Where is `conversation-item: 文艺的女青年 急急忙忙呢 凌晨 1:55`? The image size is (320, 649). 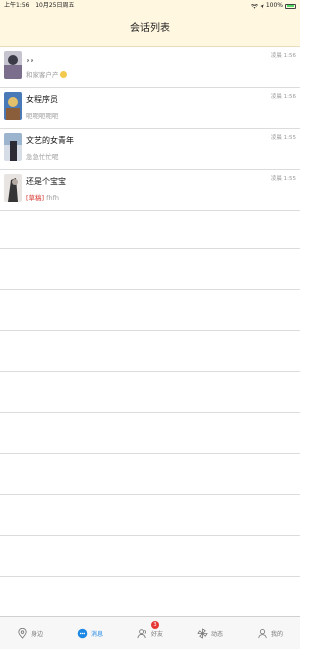
conversation-item: 文艺的女青年 急急忙忙呢 凌晨 1:55 is located at coordinates (150, 149).